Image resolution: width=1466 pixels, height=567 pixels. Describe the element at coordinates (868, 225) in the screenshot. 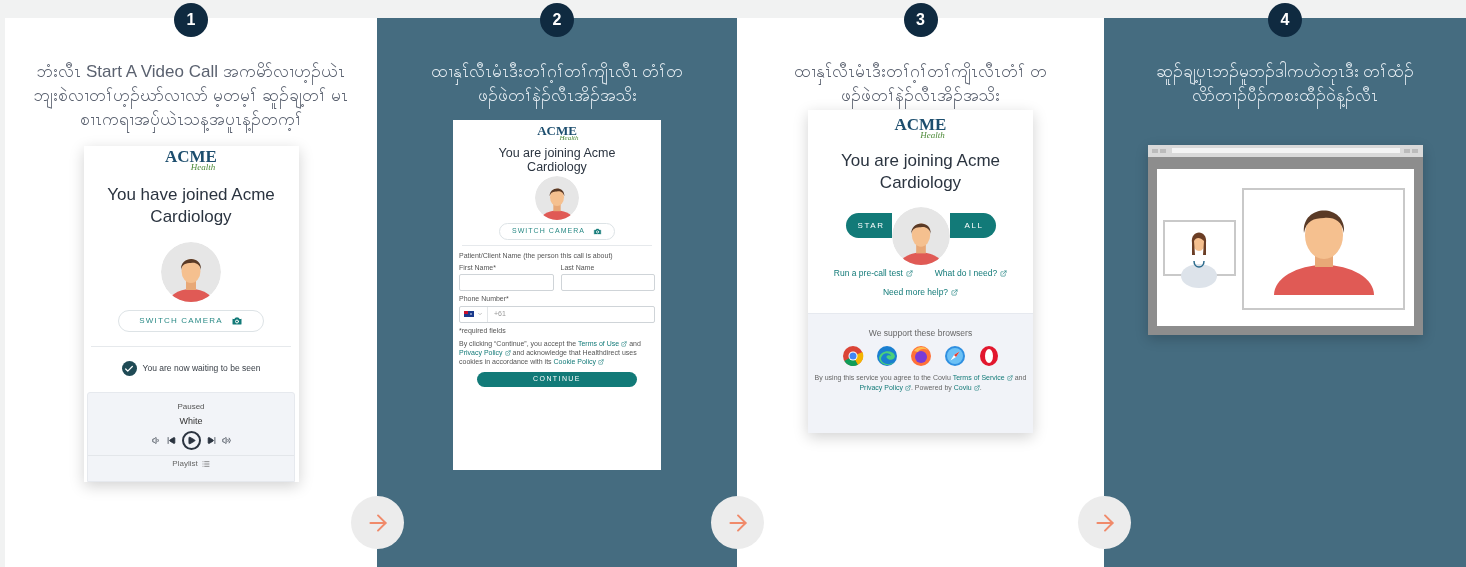

I see `start-video-call-button: STAR` at that location.